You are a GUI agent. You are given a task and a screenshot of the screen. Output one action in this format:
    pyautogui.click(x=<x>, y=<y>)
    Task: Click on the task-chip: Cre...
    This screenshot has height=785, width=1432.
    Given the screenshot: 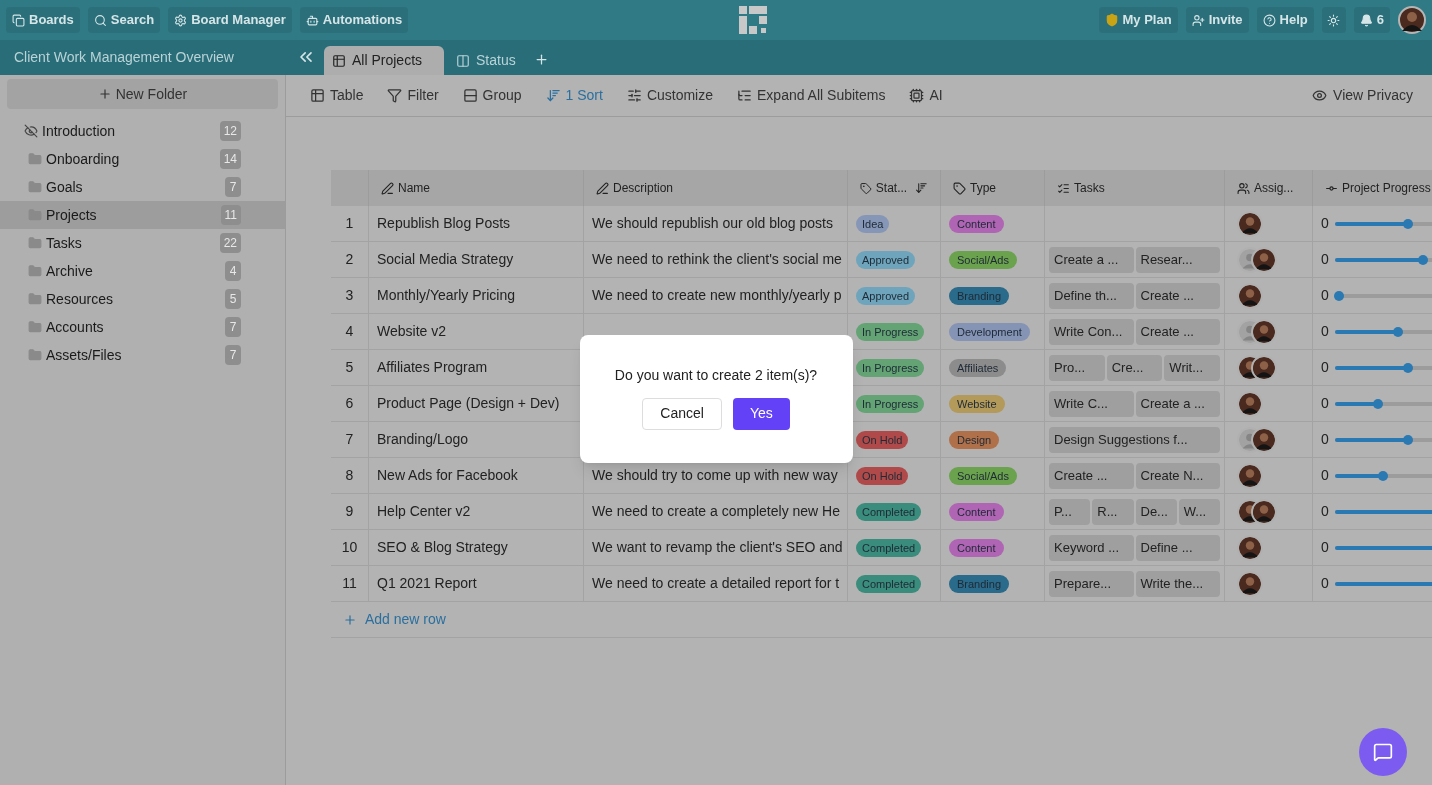 What is the action you would take?
    pyautogui.click(x=1134, y=367)
    